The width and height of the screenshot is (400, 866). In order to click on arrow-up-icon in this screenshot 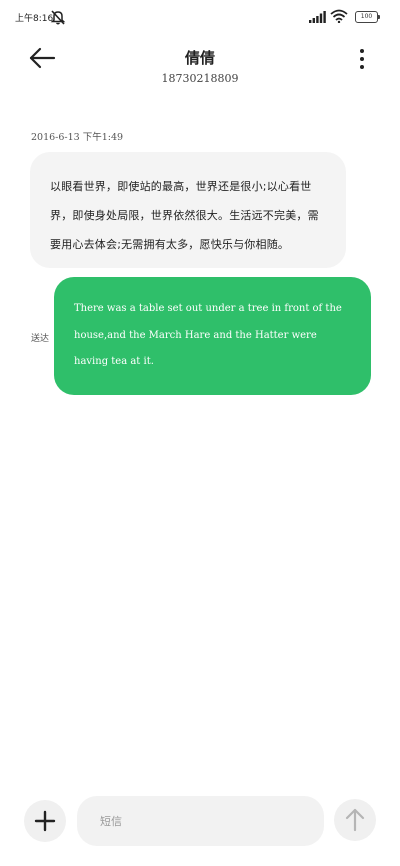, I will do `click(355, 820)`.